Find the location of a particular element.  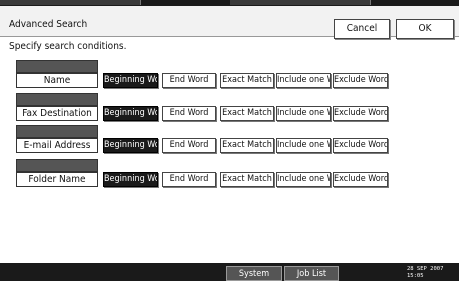

title-bar: Advanced Search Cancel OK is located at coordinates (229, 22).